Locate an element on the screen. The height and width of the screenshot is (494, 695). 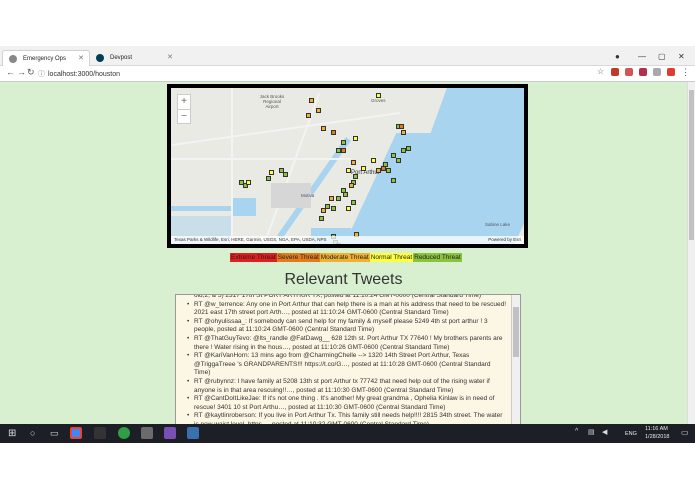
powered-by-esri: Powered by Esri is located at coordinates (504, 240).